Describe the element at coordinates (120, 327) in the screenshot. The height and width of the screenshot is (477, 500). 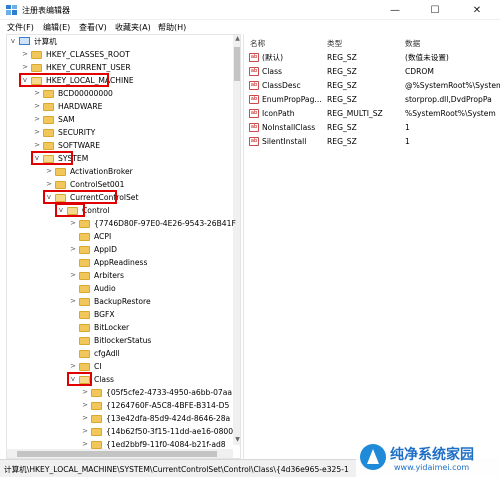
I see `tree-node: BitLocker` at that location.